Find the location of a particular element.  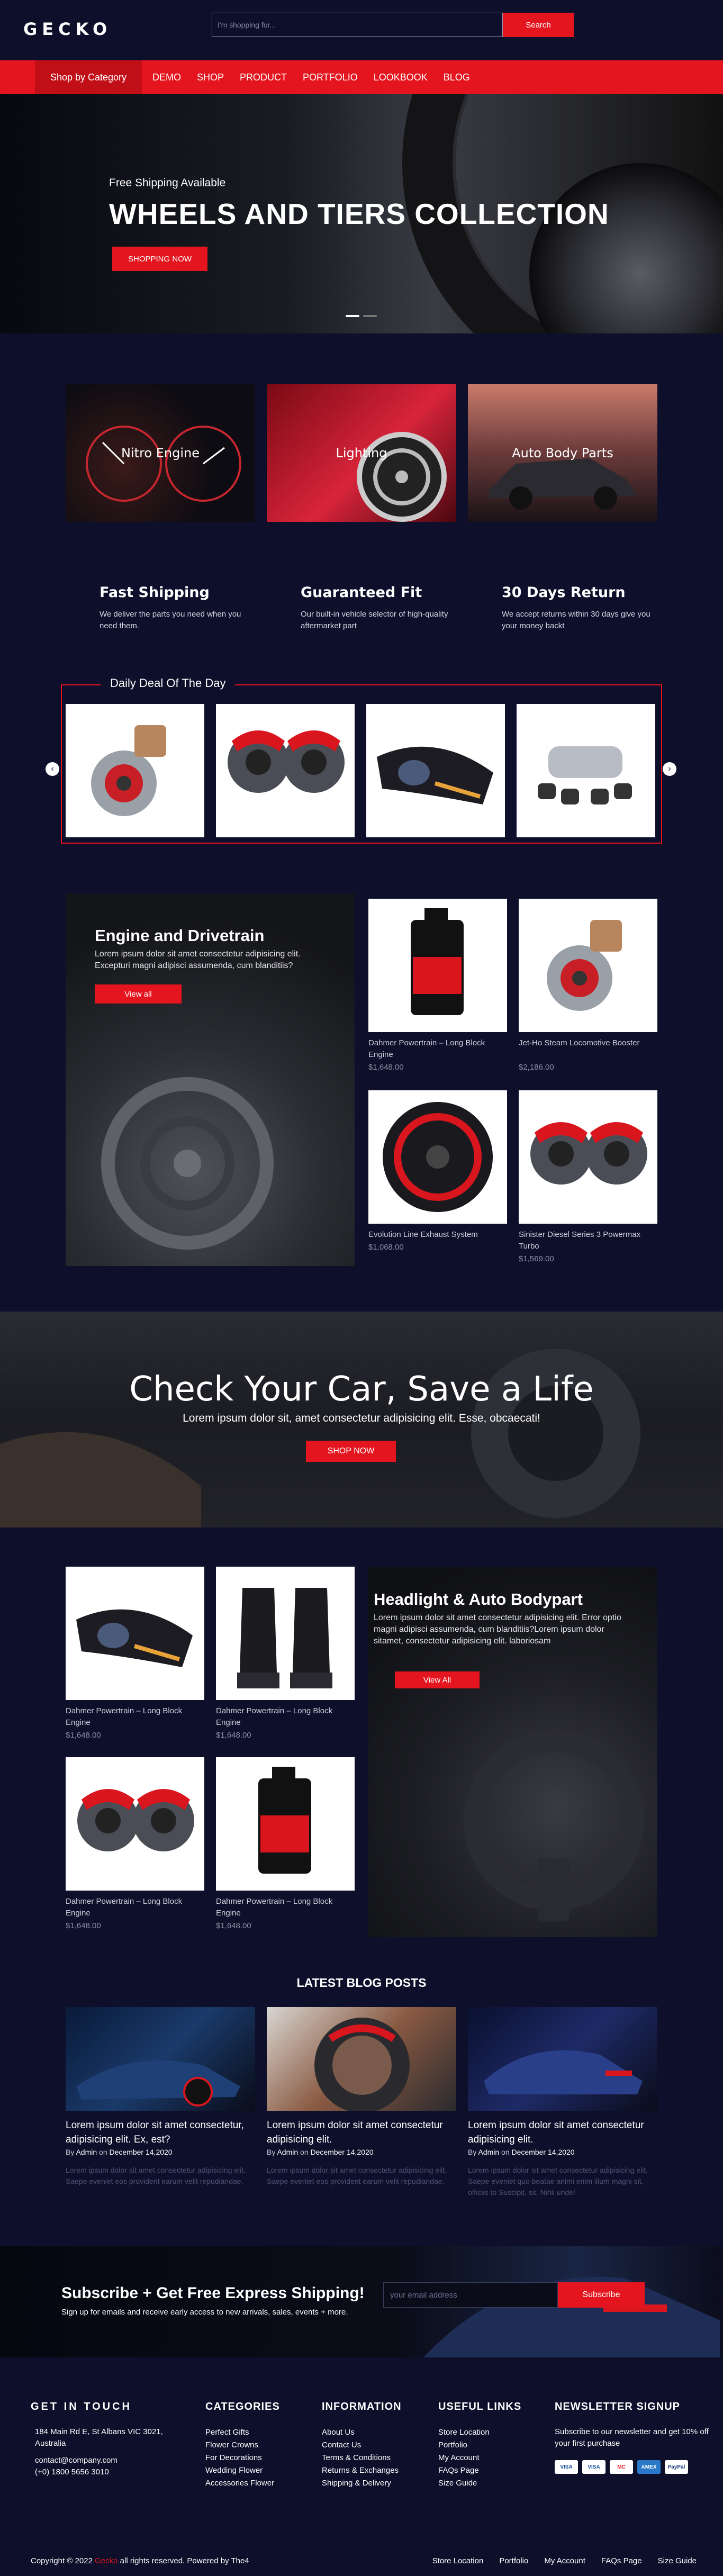

subscribe-button: Subscribe is located at coordinates (601, 2295).